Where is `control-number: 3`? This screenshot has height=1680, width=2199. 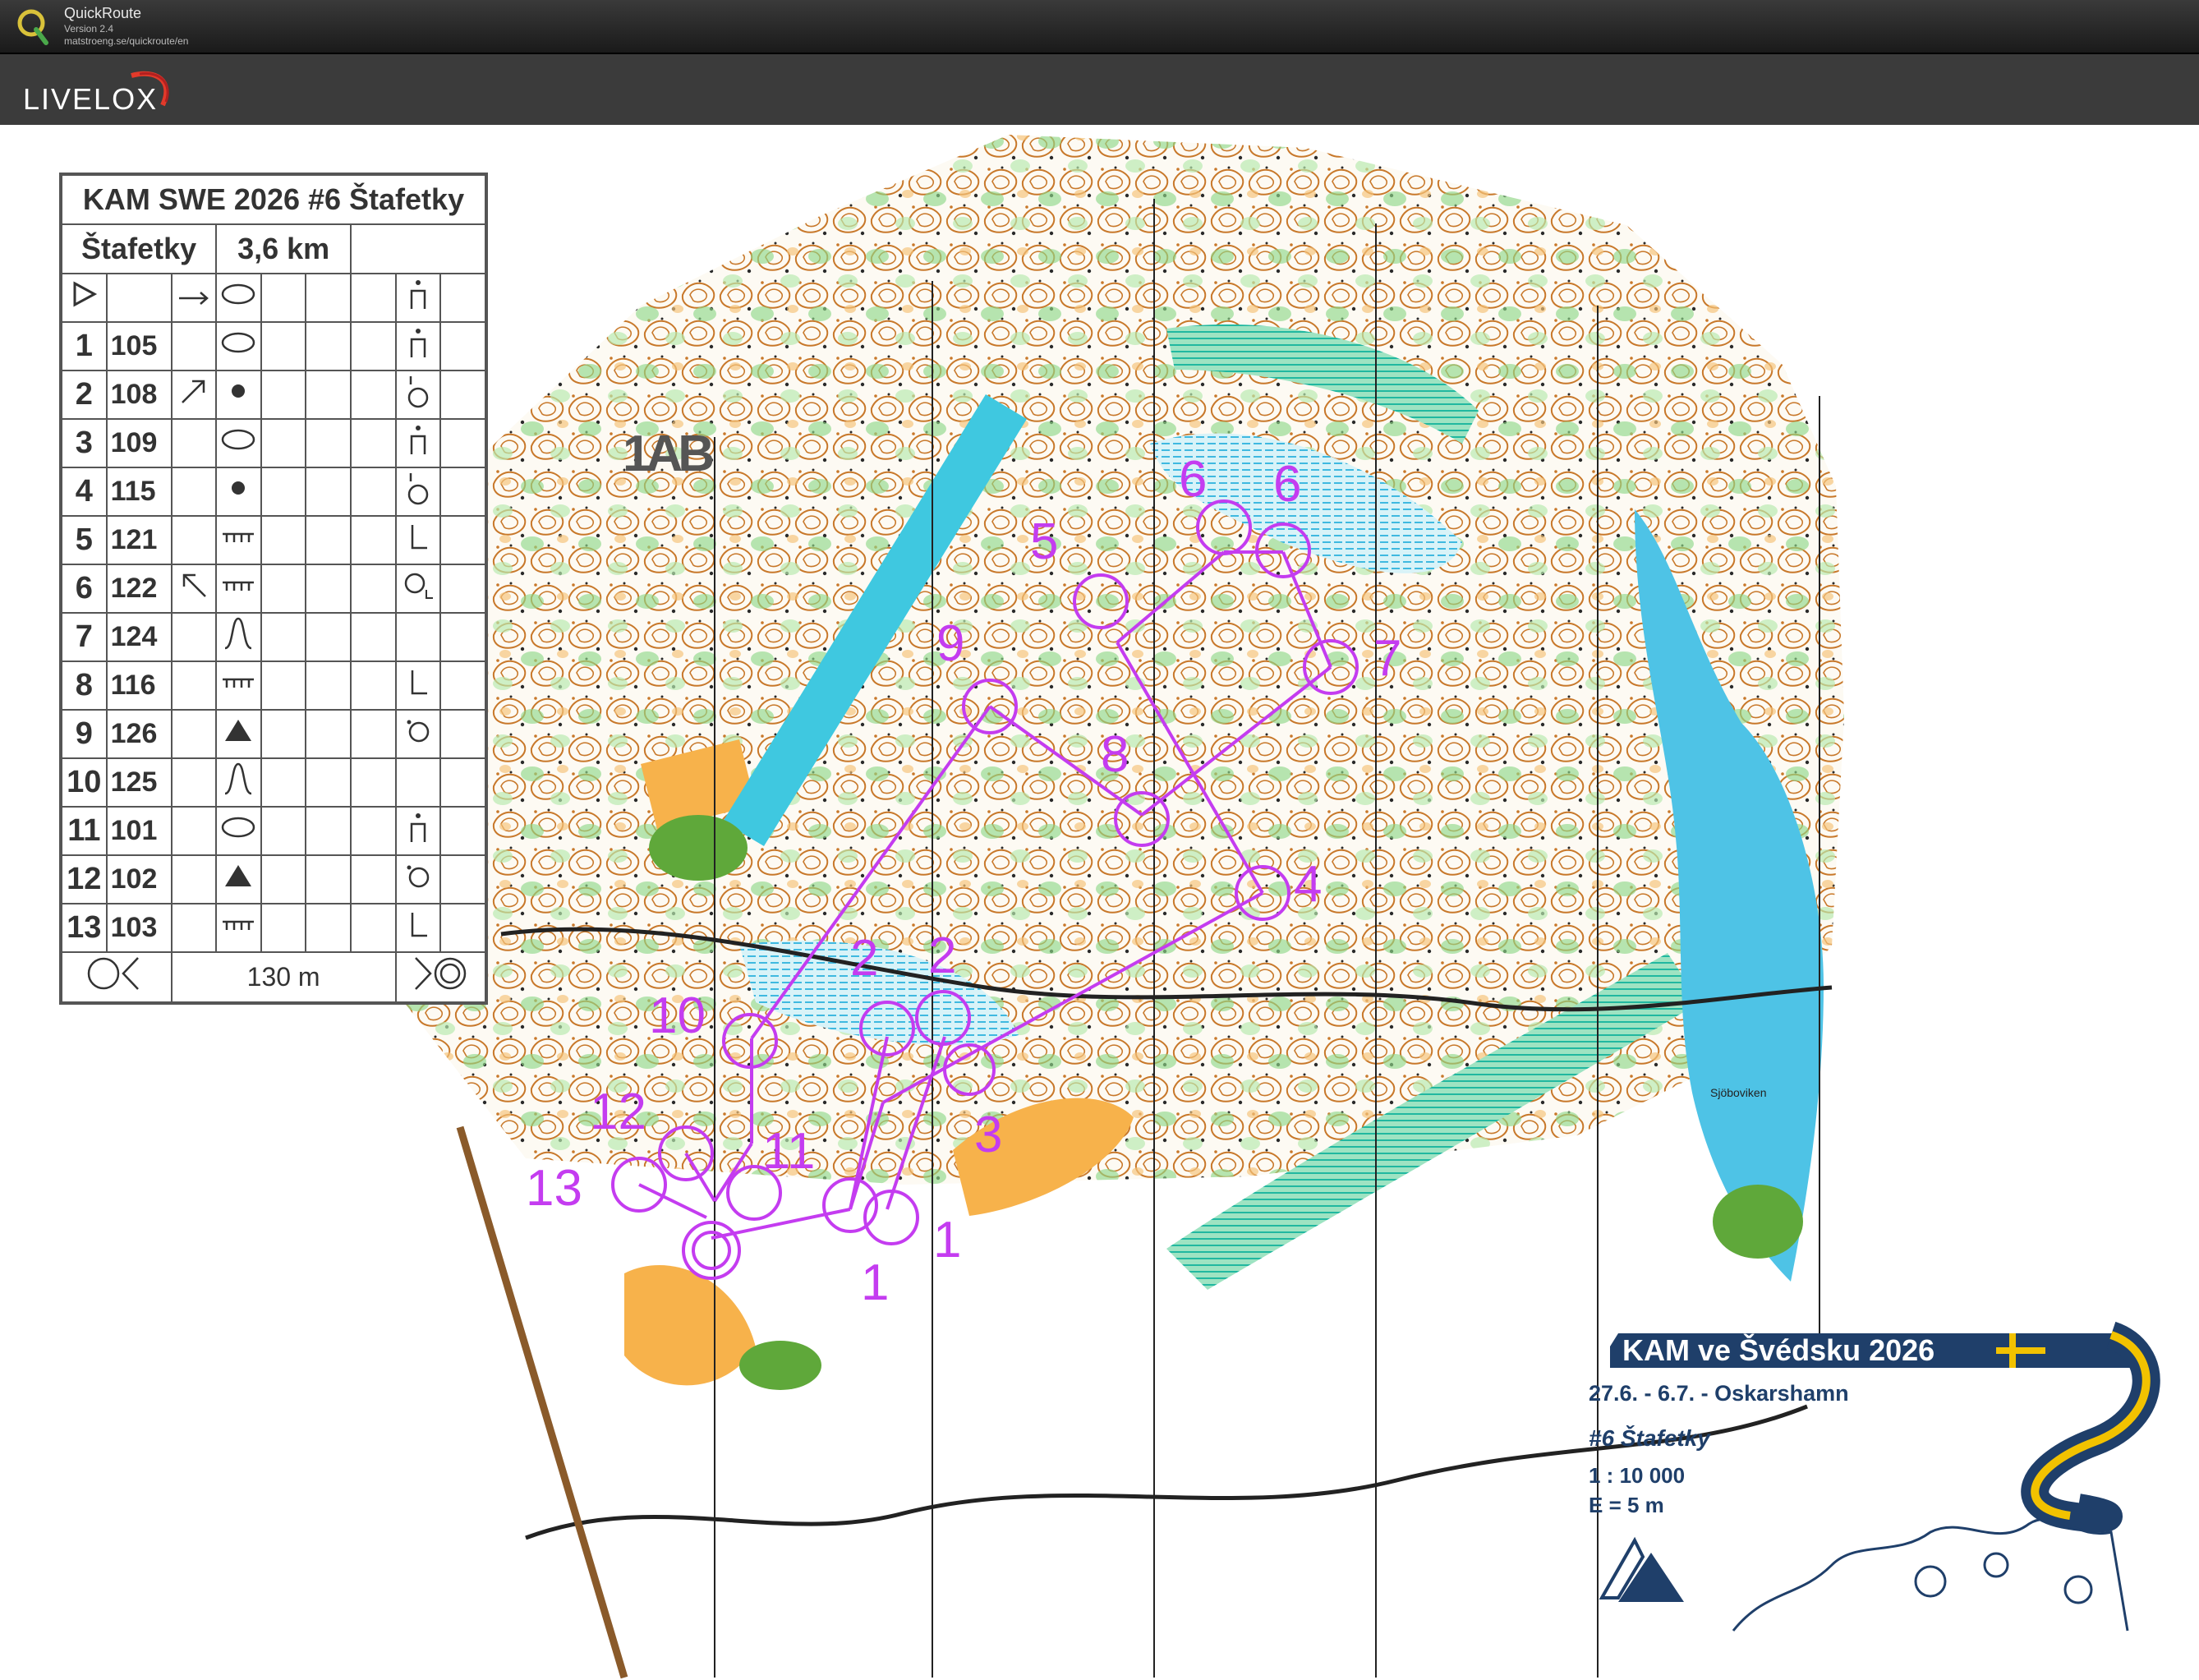 control-number: 3 is located at coordinates (988, 1135).